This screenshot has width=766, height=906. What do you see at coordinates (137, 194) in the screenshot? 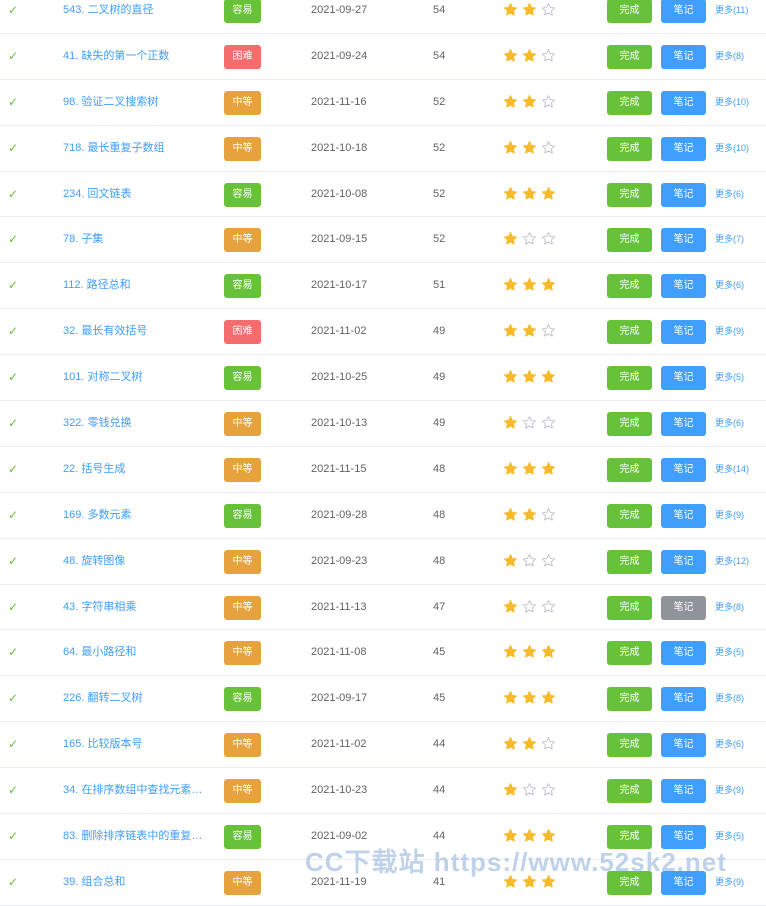
I see `problem-title-link: 234. 回文链表` at bounding box center [137, 194].